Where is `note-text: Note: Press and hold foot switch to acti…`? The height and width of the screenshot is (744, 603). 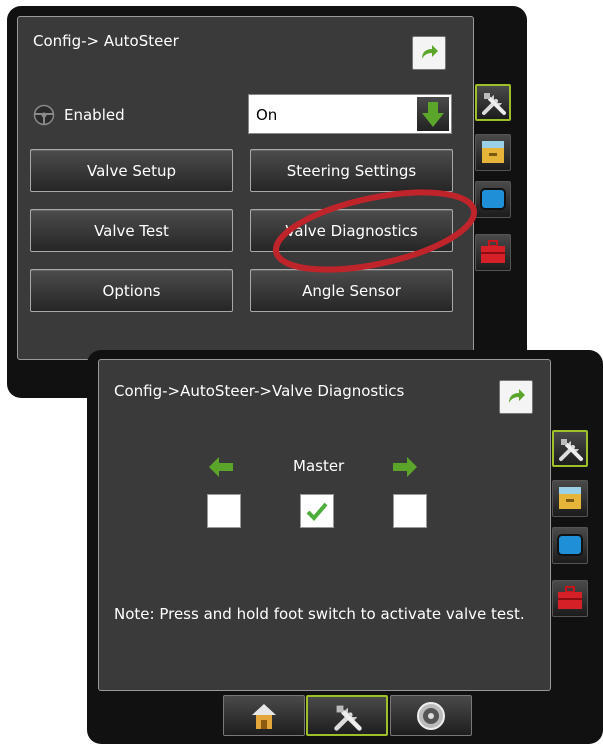 note-text: Note: Press and hold foot switch to acti… is located at coordinates (319, 614).